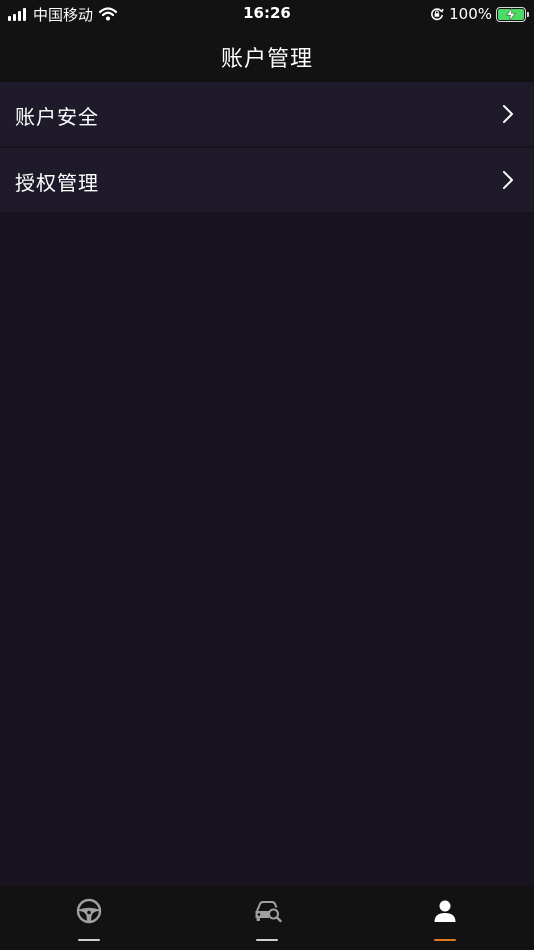 The height and width of the screenshot is (950, 534). What do you see at coordinates (268, 912) in the screenshot?
I see `car-search-icon` at bounding box center [268, 912].